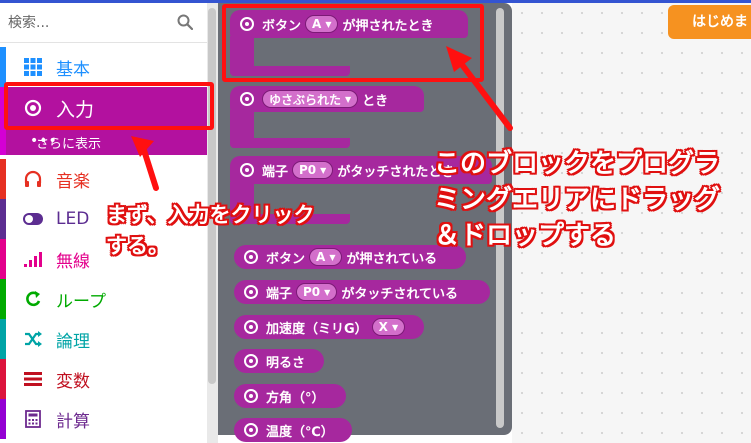  What do you see at coordinates (88, 23) in the screenshot?
I see `search-input` at bounding box center [88, 23].